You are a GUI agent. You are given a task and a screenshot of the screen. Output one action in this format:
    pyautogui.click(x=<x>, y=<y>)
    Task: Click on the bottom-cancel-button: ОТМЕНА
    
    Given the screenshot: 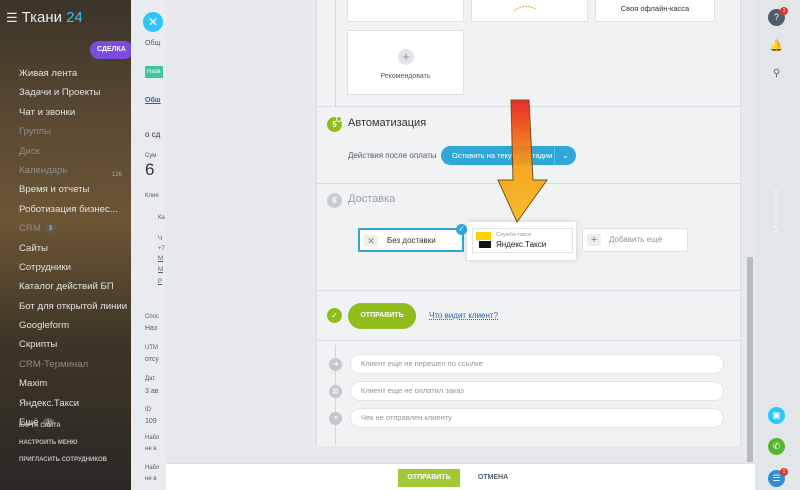 What is the action you would take?
    pyautogui.click(x=493, y=478)
    